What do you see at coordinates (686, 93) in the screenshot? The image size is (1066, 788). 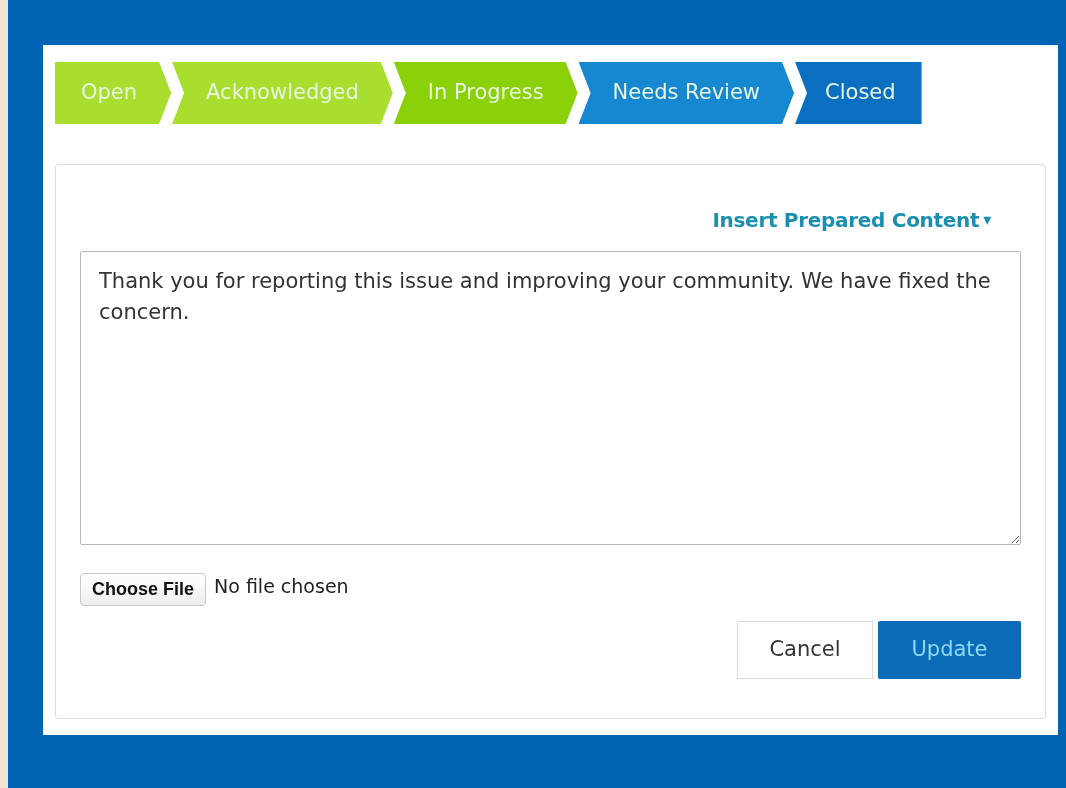 I see `status-step: Needs Review` at bounding box center [686, 93].